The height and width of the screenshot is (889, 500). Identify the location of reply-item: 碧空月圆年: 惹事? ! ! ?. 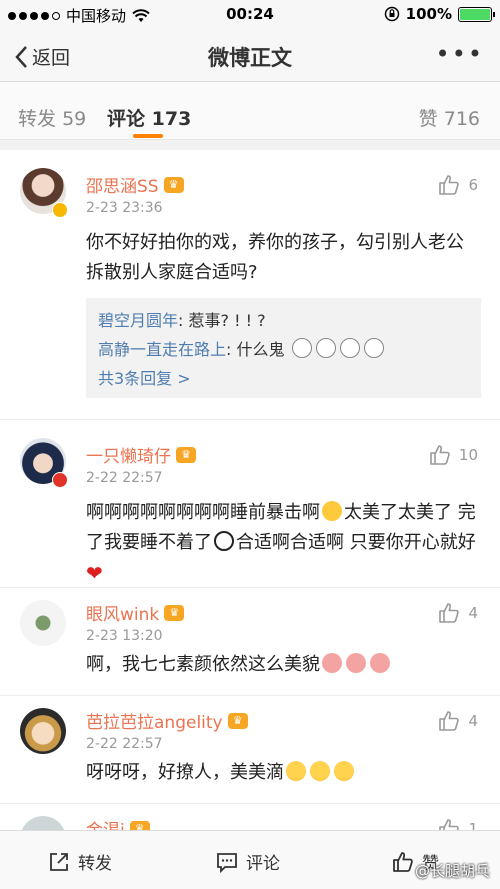
(182, 320).